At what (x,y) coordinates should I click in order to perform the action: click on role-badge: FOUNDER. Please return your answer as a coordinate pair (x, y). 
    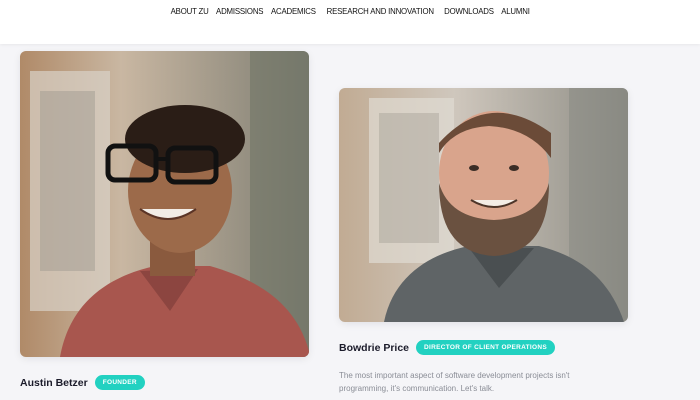
    Looking at the image, I should click on (119, 382).